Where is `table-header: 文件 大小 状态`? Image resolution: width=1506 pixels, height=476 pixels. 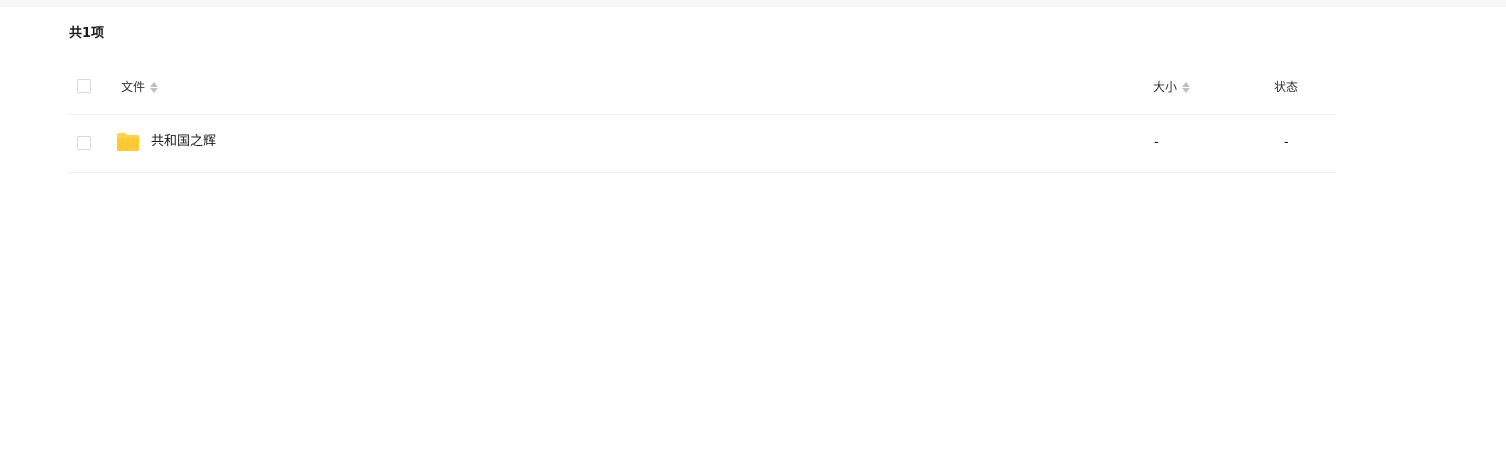 table-header: 文件 大小 状态 is located at coordinates (702, 87).